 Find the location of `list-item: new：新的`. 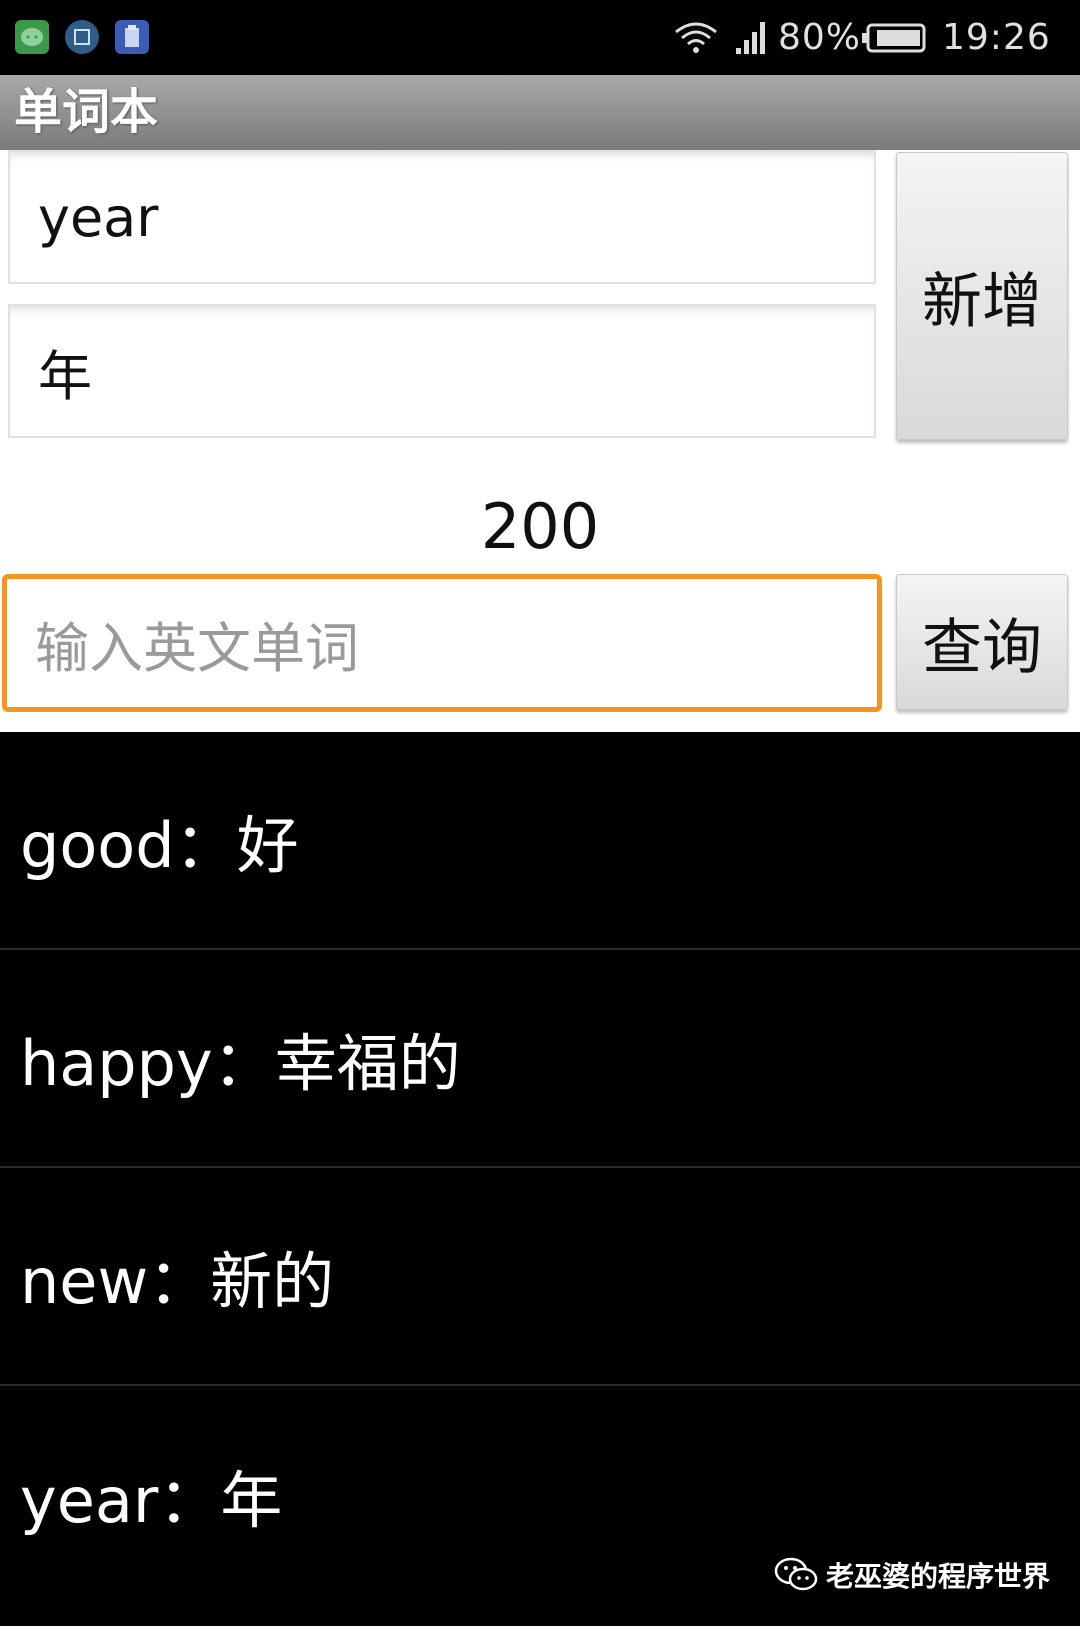

list-item: new：新的 is located at coordinates (540, 1277).